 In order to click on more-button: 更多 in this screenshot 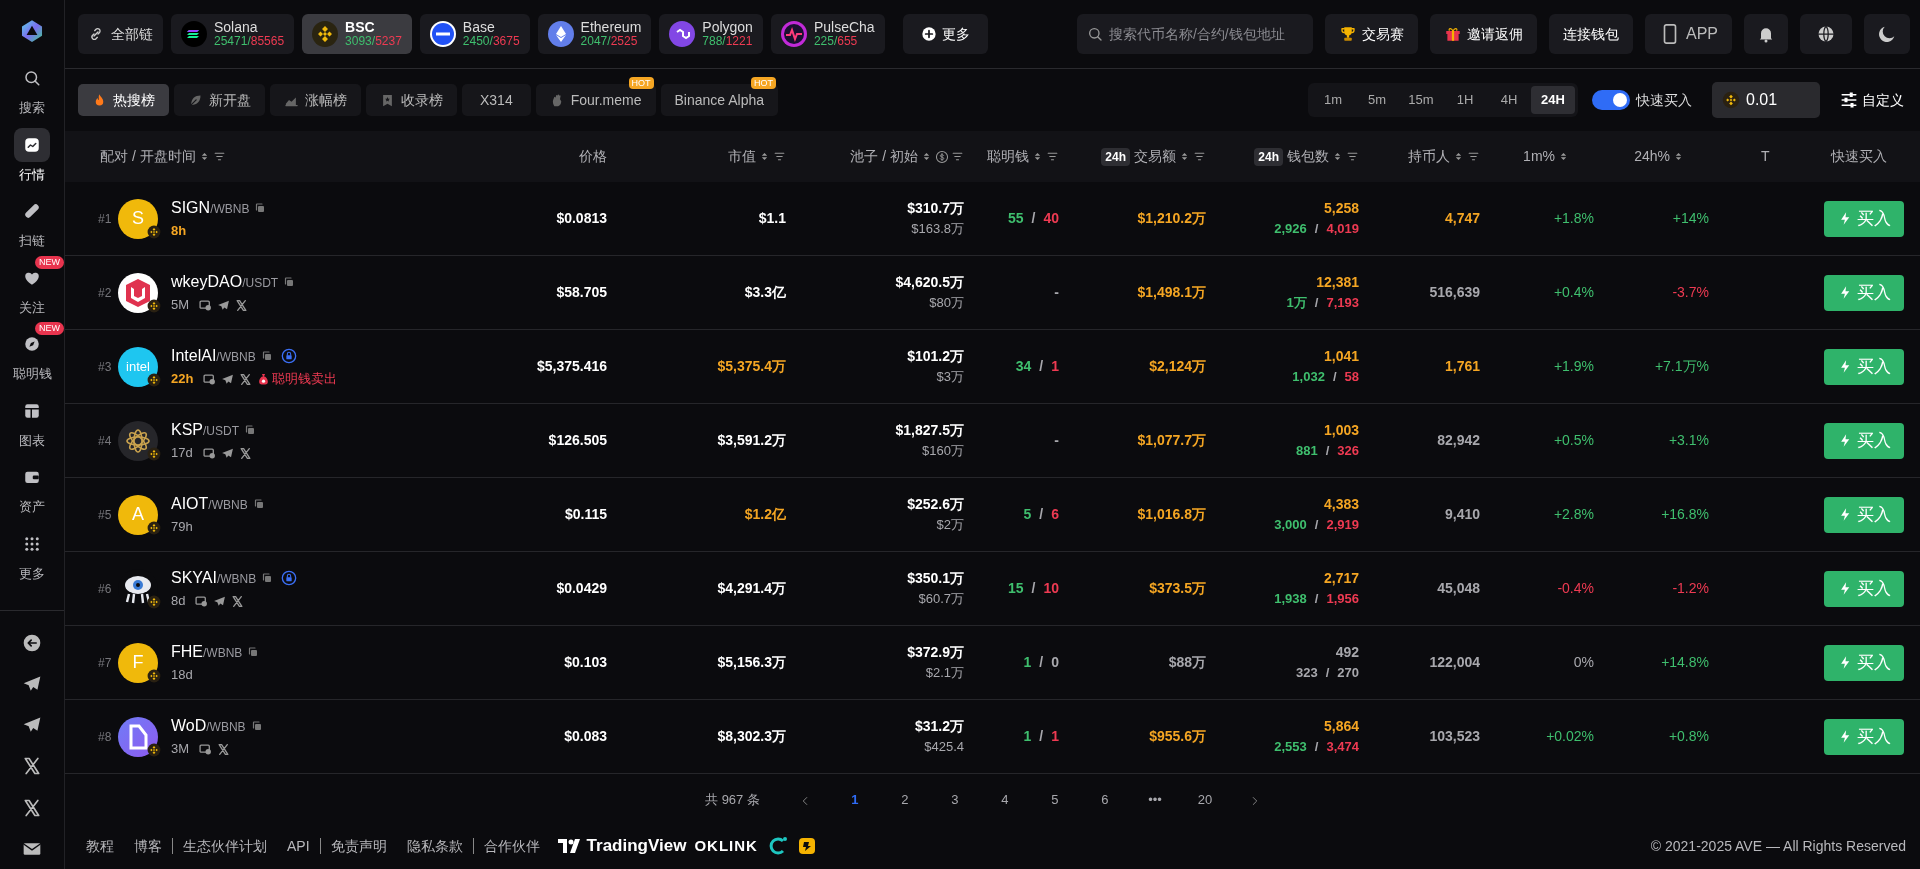, I will do `click(945, 34)`.